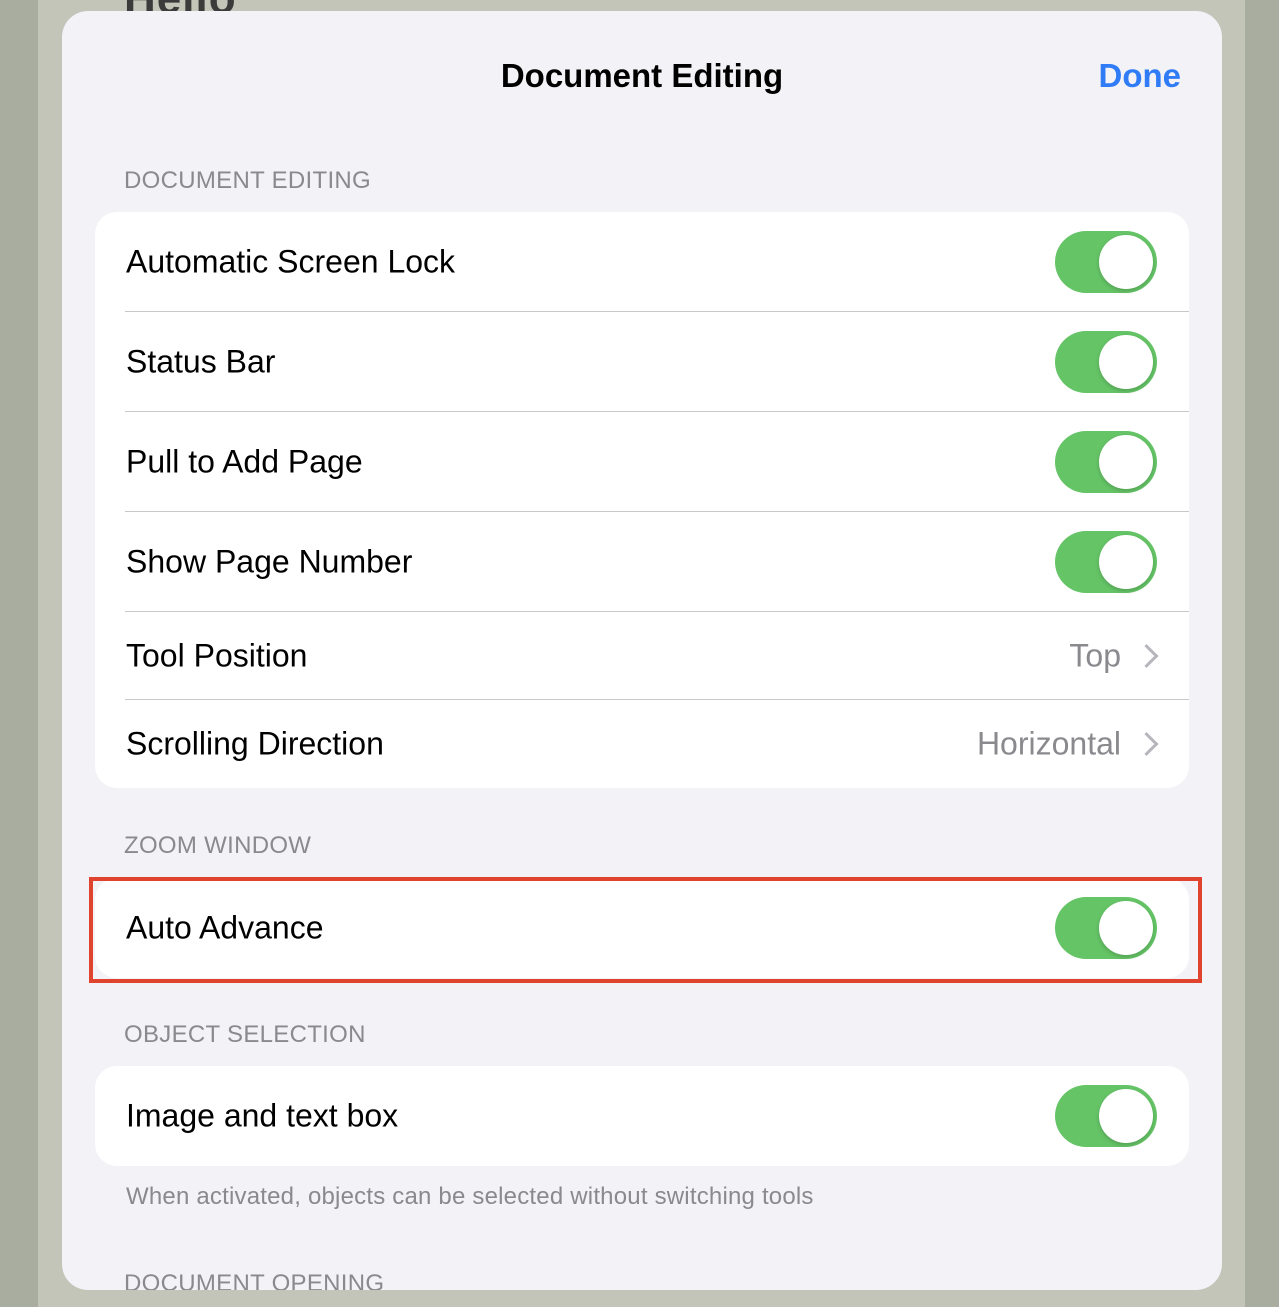  Describe the element at coordinates (642, 562) in the screenshot. I see `row-show-page-number: Show Page Number` at that location.